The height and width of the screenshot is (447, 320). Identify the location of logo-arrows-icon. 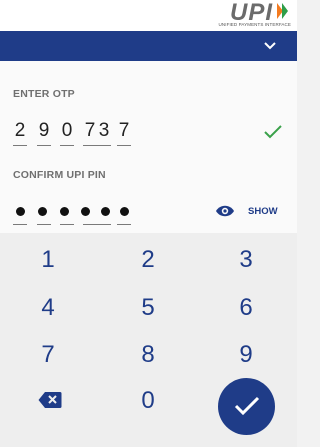
(282, 11).